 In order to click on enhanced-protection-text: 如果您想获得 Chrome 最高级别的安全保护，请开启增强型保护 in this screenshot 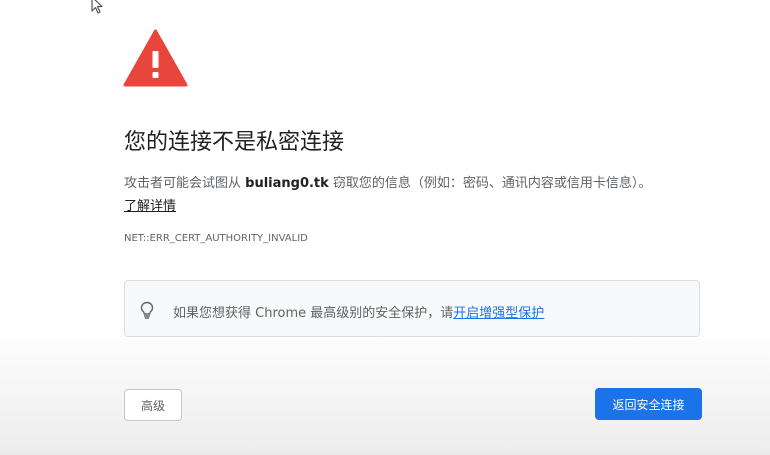, I will do `click(358, 311)`.